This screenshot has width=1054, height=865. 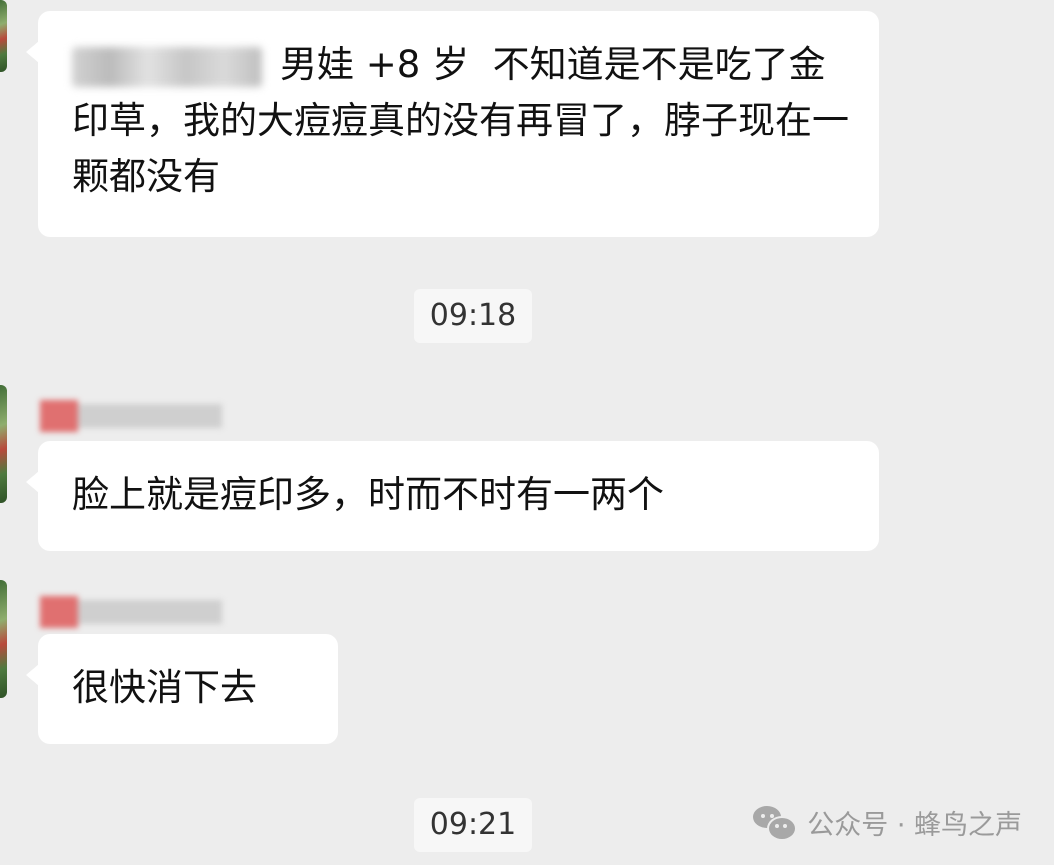 I want to click on message-bubble: 很快消下去, so click(x=182, y=689).